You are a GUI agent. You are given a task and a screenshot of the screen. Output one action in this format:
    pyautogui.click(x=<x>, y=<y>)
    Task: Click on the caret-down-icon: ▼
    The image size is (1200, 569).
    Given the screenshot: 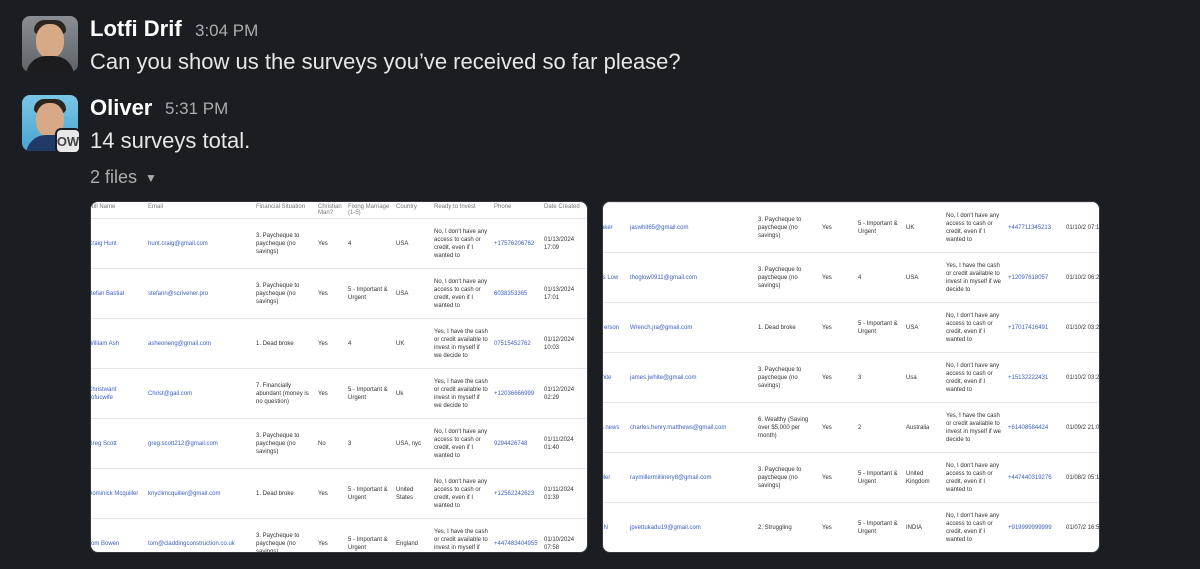 What is the action you would take?
    pyautogui.click(x=151, y=177)
    